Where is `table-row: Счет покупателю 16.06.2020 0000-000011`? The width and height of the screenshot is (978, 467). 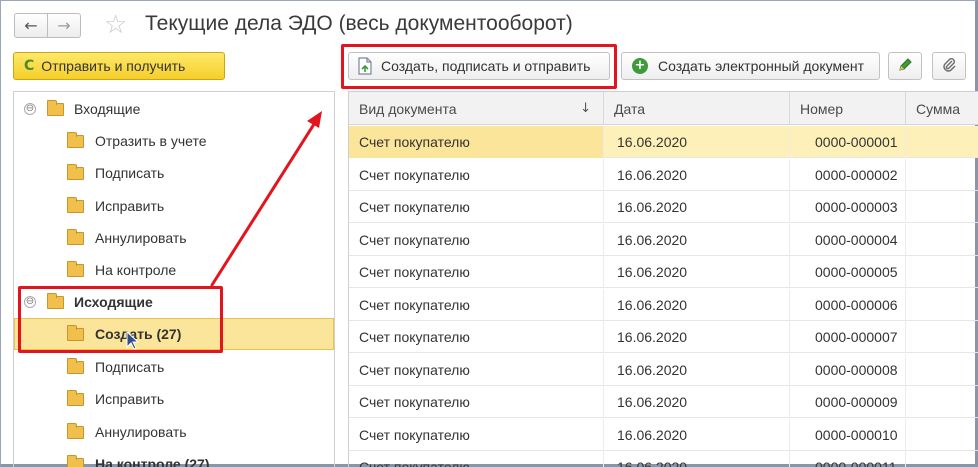
table-row: Счет покупателю 16.06.2020 0000-000011 is located at coordinates (663, 459).